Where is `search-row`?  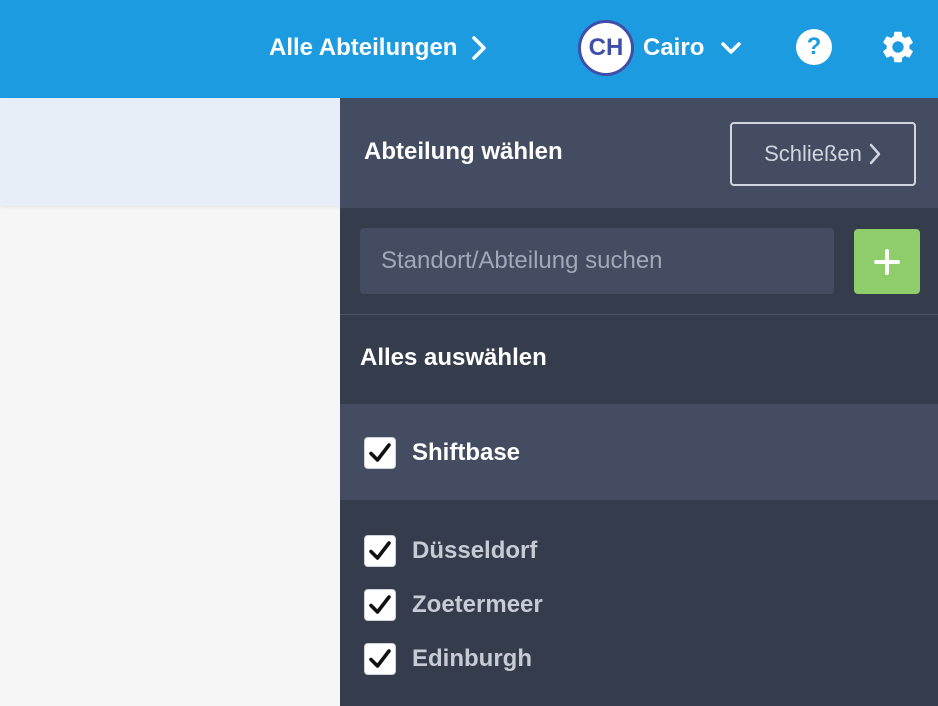
search-row is located at coordinates (639, 261).